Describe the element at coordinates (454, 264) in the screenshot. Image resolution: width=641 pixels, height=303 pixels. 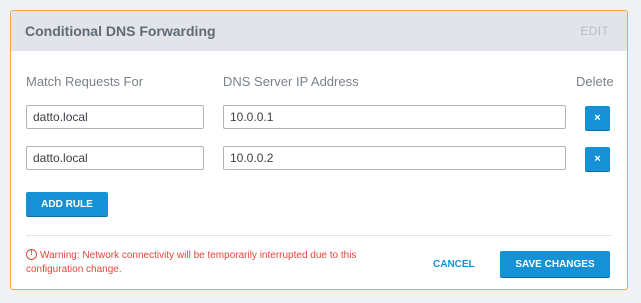
I see `cancel-button: CANCEL` at that location.